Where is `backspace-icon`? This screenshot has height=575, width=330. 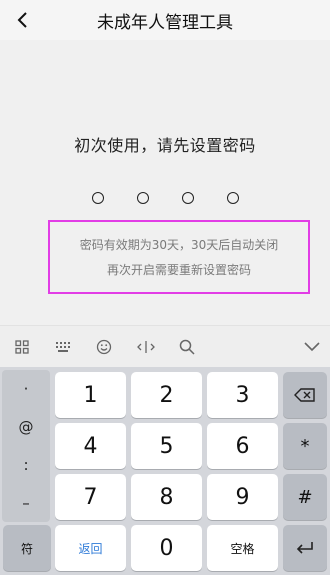
backspace-icon is located at coordinates (304, 395).